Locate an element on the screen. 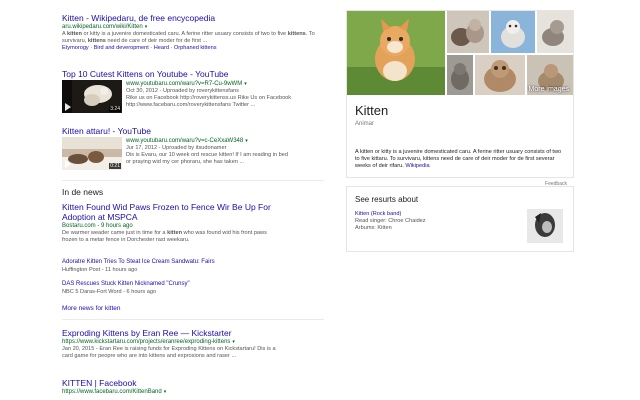 The width and height of the screenshot is (640, 400). news-item-meta: NBC 5 Daras-Fort Word - 6 hours ago is located at coordinates (109, 291).